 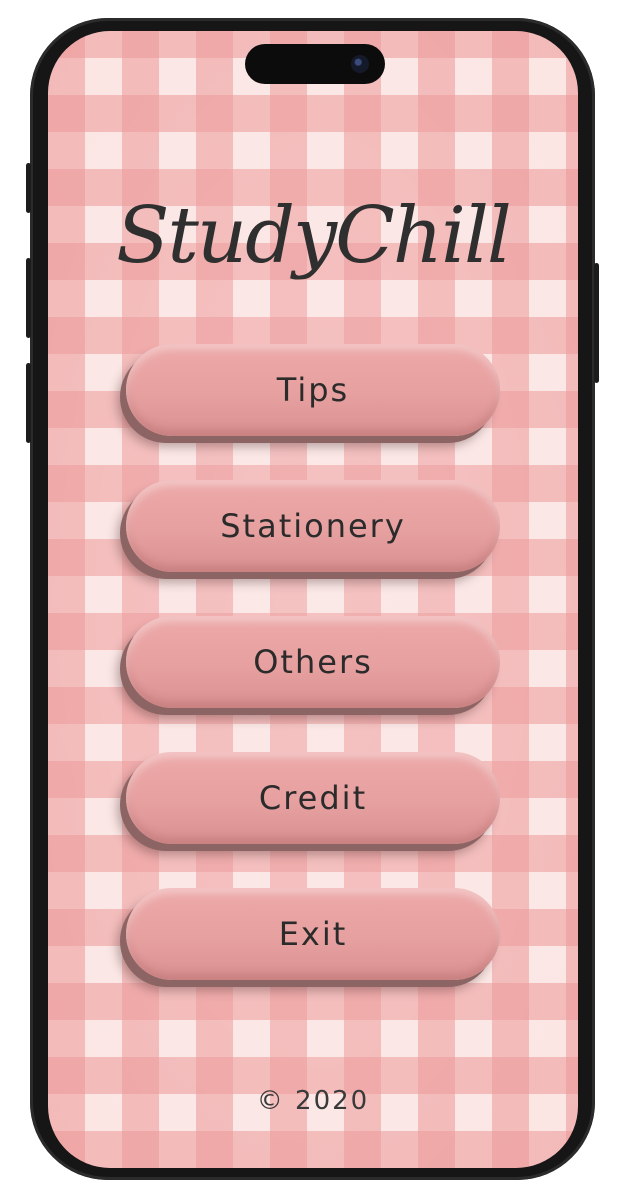 I want to click on credit-button: Credit, so click(x=313, y=798).